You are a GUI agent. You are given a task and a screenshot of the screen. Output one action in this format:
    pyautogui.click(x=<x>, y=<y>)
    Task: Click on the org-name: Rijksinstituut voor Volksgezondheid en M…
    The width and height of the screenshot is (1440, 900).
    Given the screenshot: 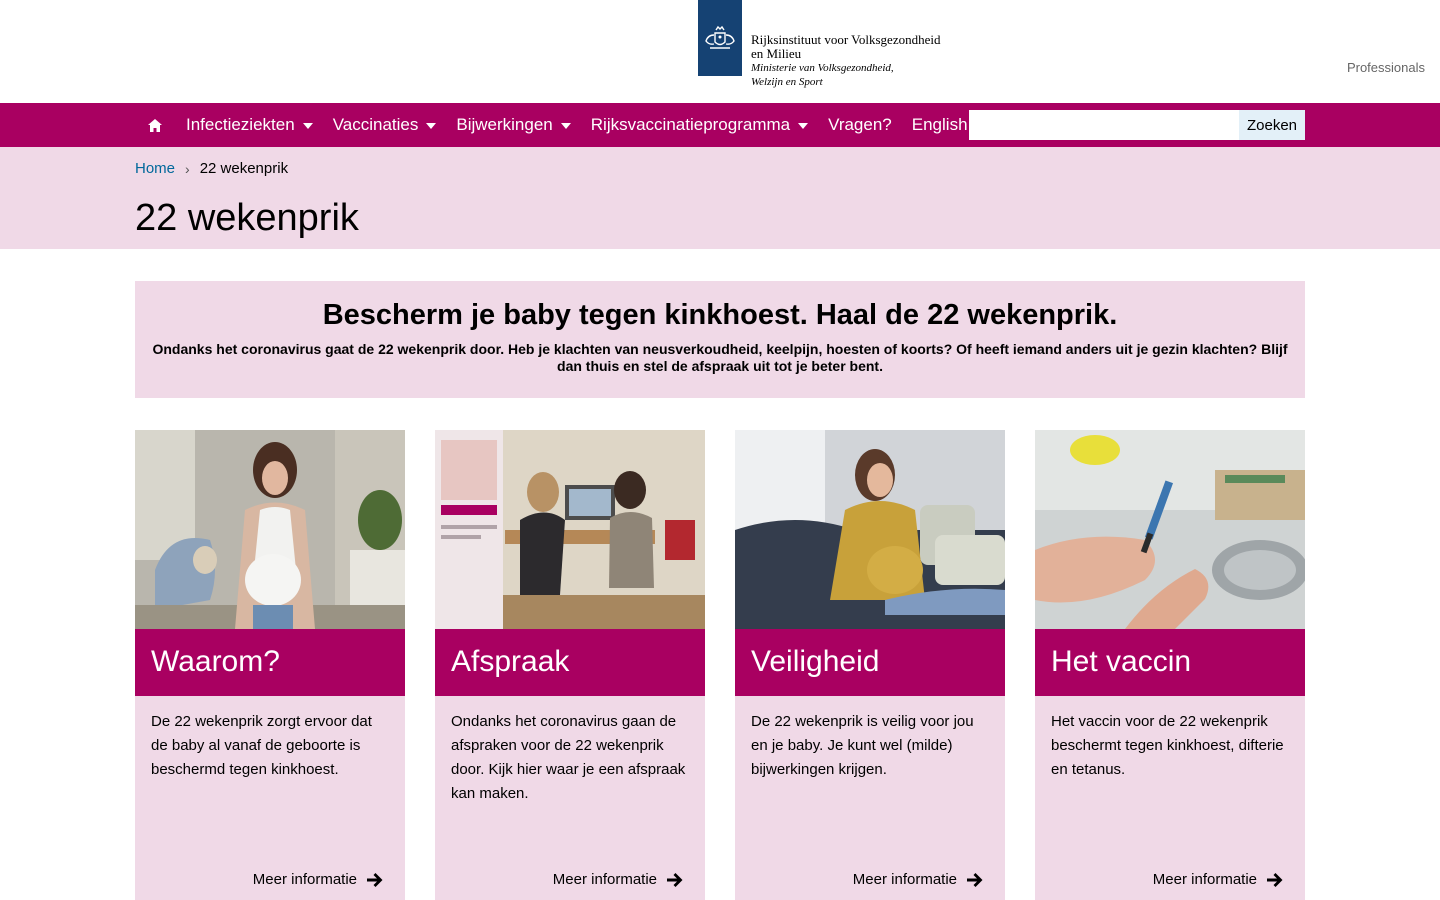 What is the action you would take?
    pyautogui.click(x=845, y=61)
    